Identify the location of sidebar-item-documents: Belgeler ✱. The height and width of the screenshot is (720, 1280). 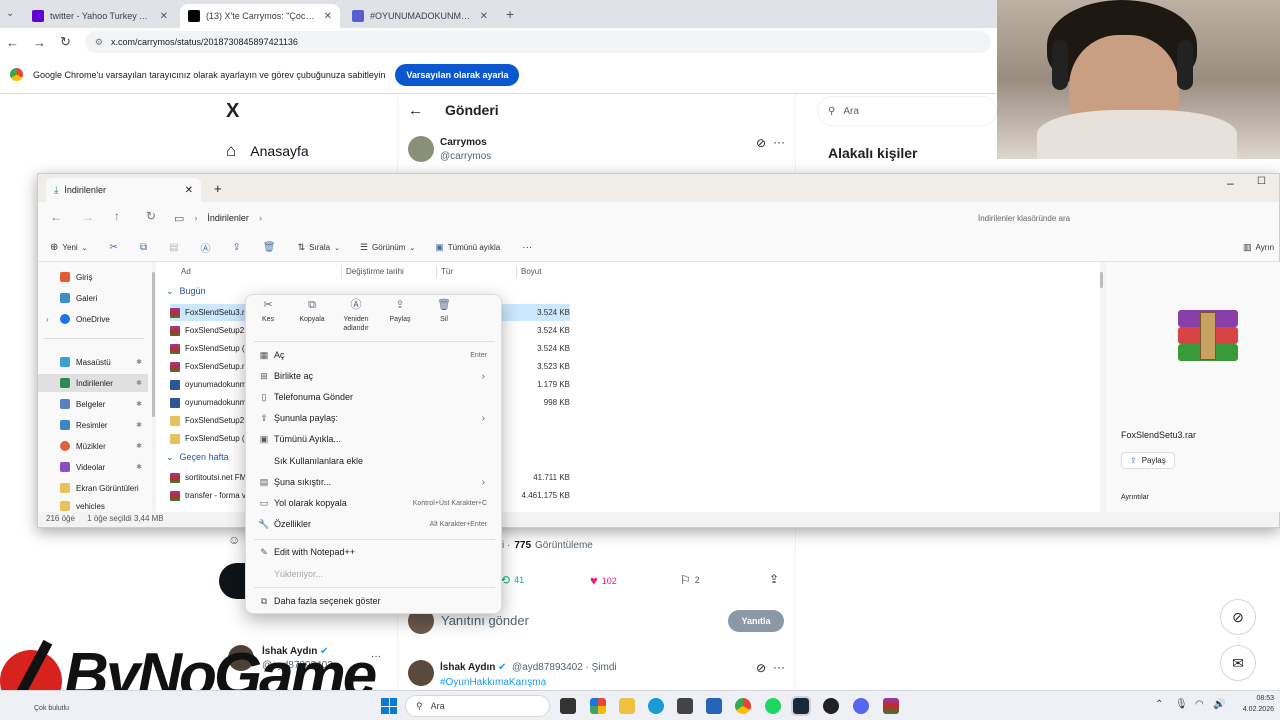
(93, 404).